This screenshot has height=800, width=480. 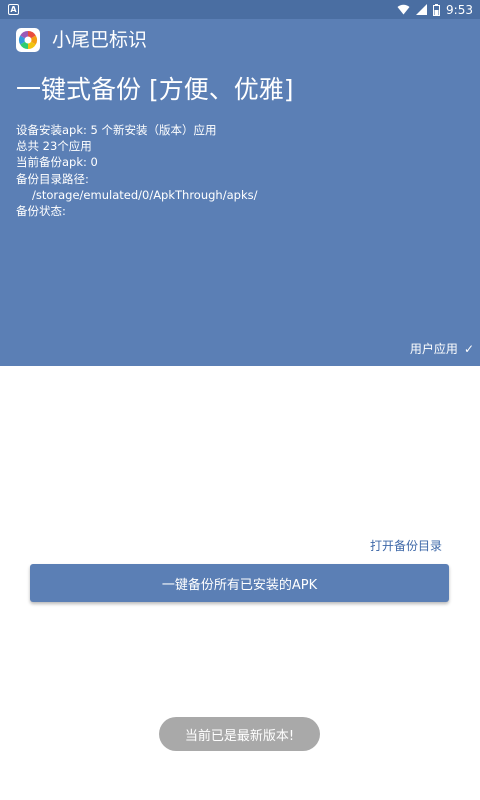 What do you see at coordinates (28, 40) in the screenshot?
I see `app-logo-icon` at bounding box center [28, 40].